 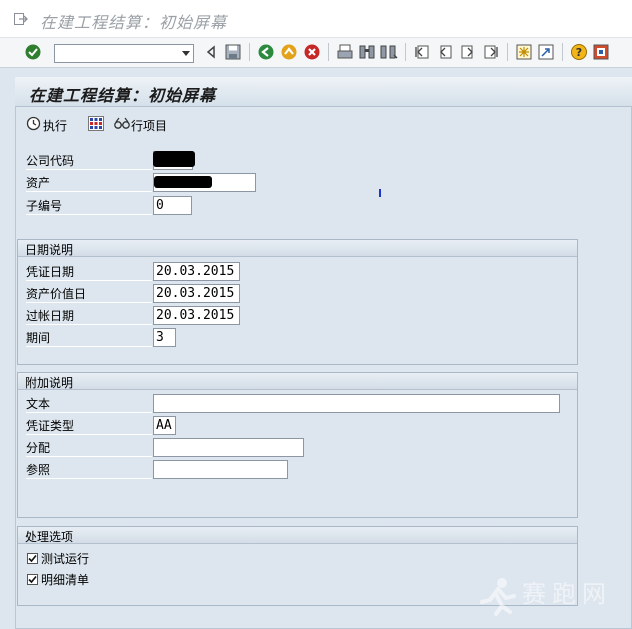 I want to click on line-items-label: 行项目, so click(x=149, y=126).